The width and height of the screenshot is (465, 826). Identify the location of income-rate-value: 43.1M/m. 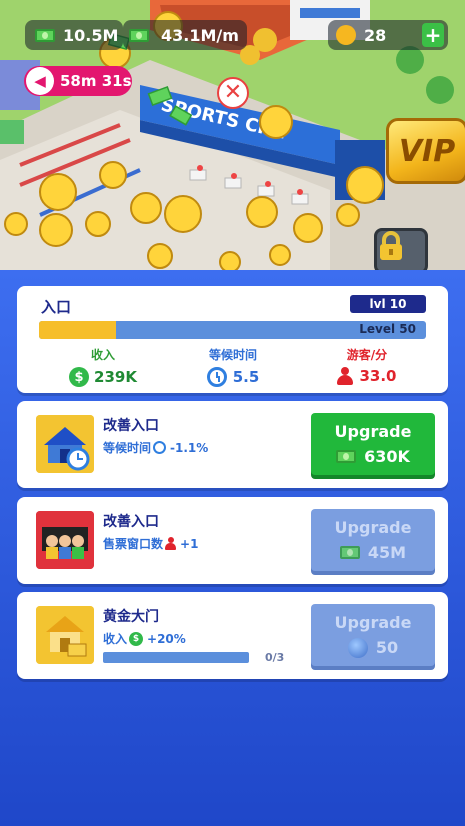
(200, 35).